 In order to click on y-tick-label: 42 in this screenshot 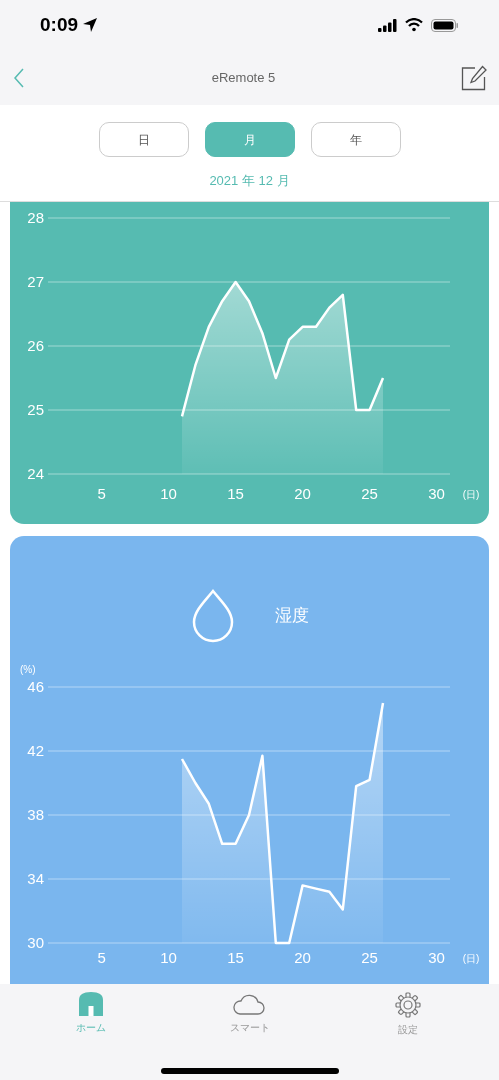, I will do `click(35, 750)`.